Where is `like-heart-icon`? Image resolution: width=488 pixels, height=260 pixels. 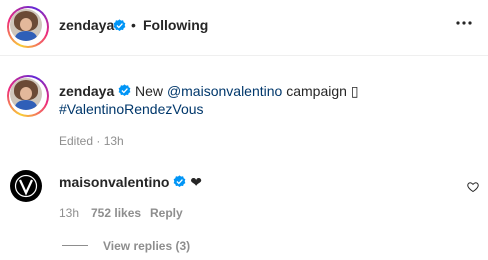
like-heart-icon is located at coordinates (473, 187).